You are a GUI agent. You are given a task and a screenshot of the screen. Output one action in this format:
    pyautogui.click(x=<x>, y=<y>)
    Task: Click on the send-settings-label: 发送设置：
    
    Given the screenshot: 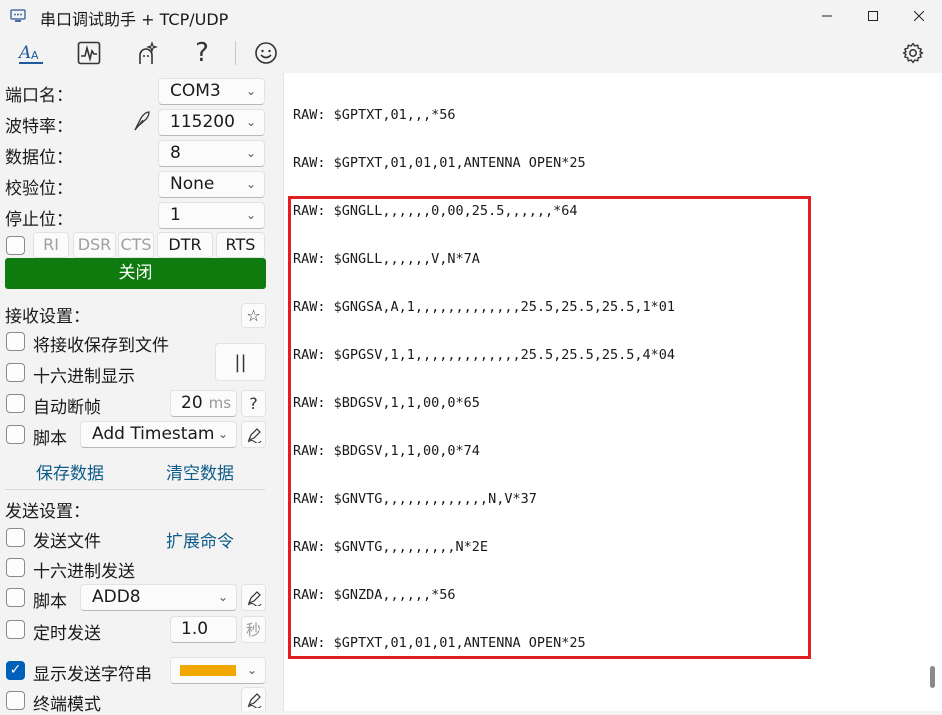 What is the action you would take?
    pyautogui.click(x=47, y=512)
    